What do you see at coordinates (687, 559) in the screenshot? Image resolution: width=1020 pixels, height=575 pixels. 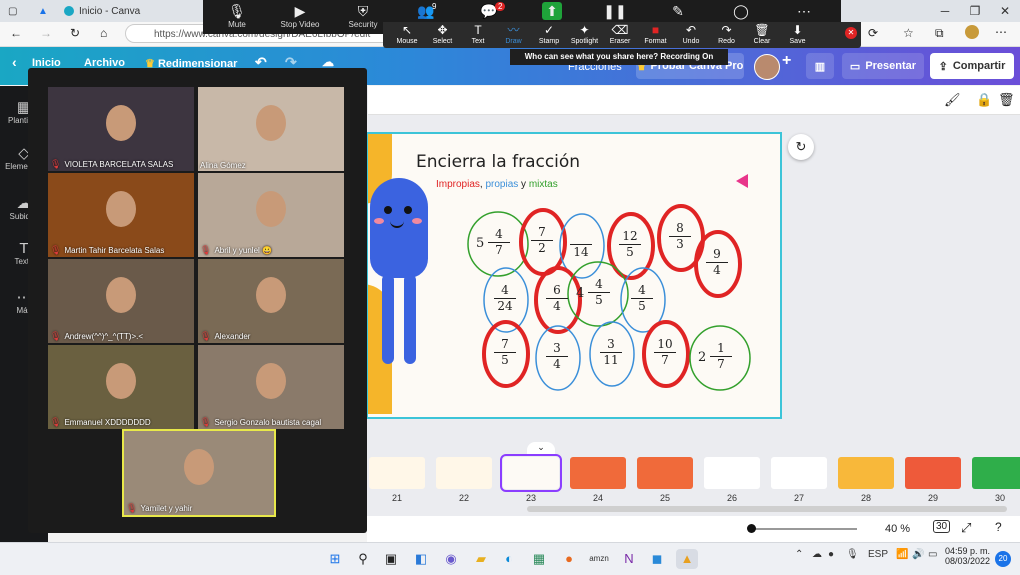 I see `active-app-icon: ▲` at bounding box center [687, 559].